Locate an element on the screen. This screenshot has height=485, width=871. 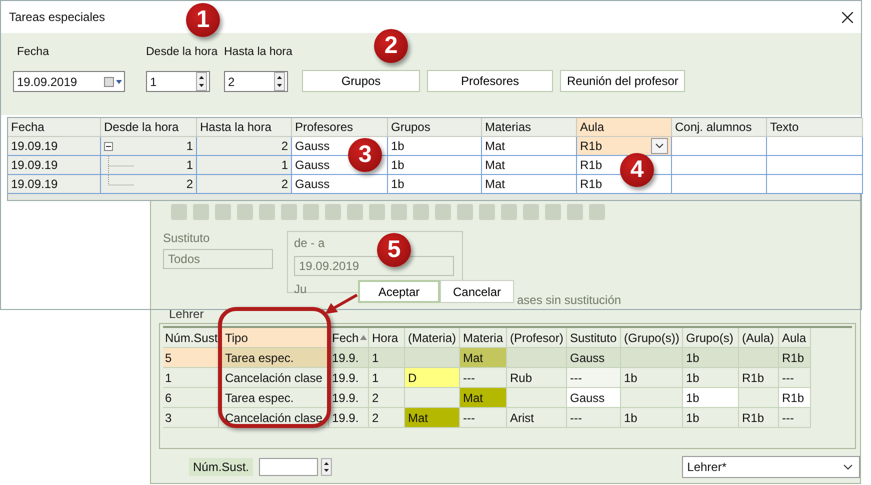
count-label: Núm.Sust. is located at coordinates (221, 467).